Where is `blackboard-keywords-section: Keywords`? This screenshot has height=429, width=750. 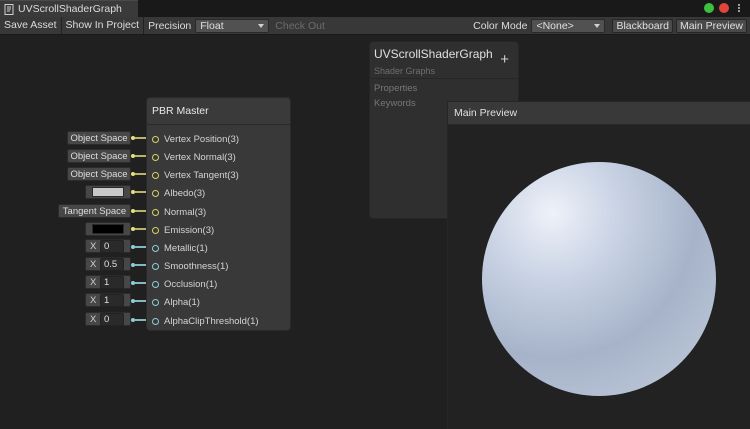 blackboard-keywords-section: Keywords is located at coordinates (395, 103).